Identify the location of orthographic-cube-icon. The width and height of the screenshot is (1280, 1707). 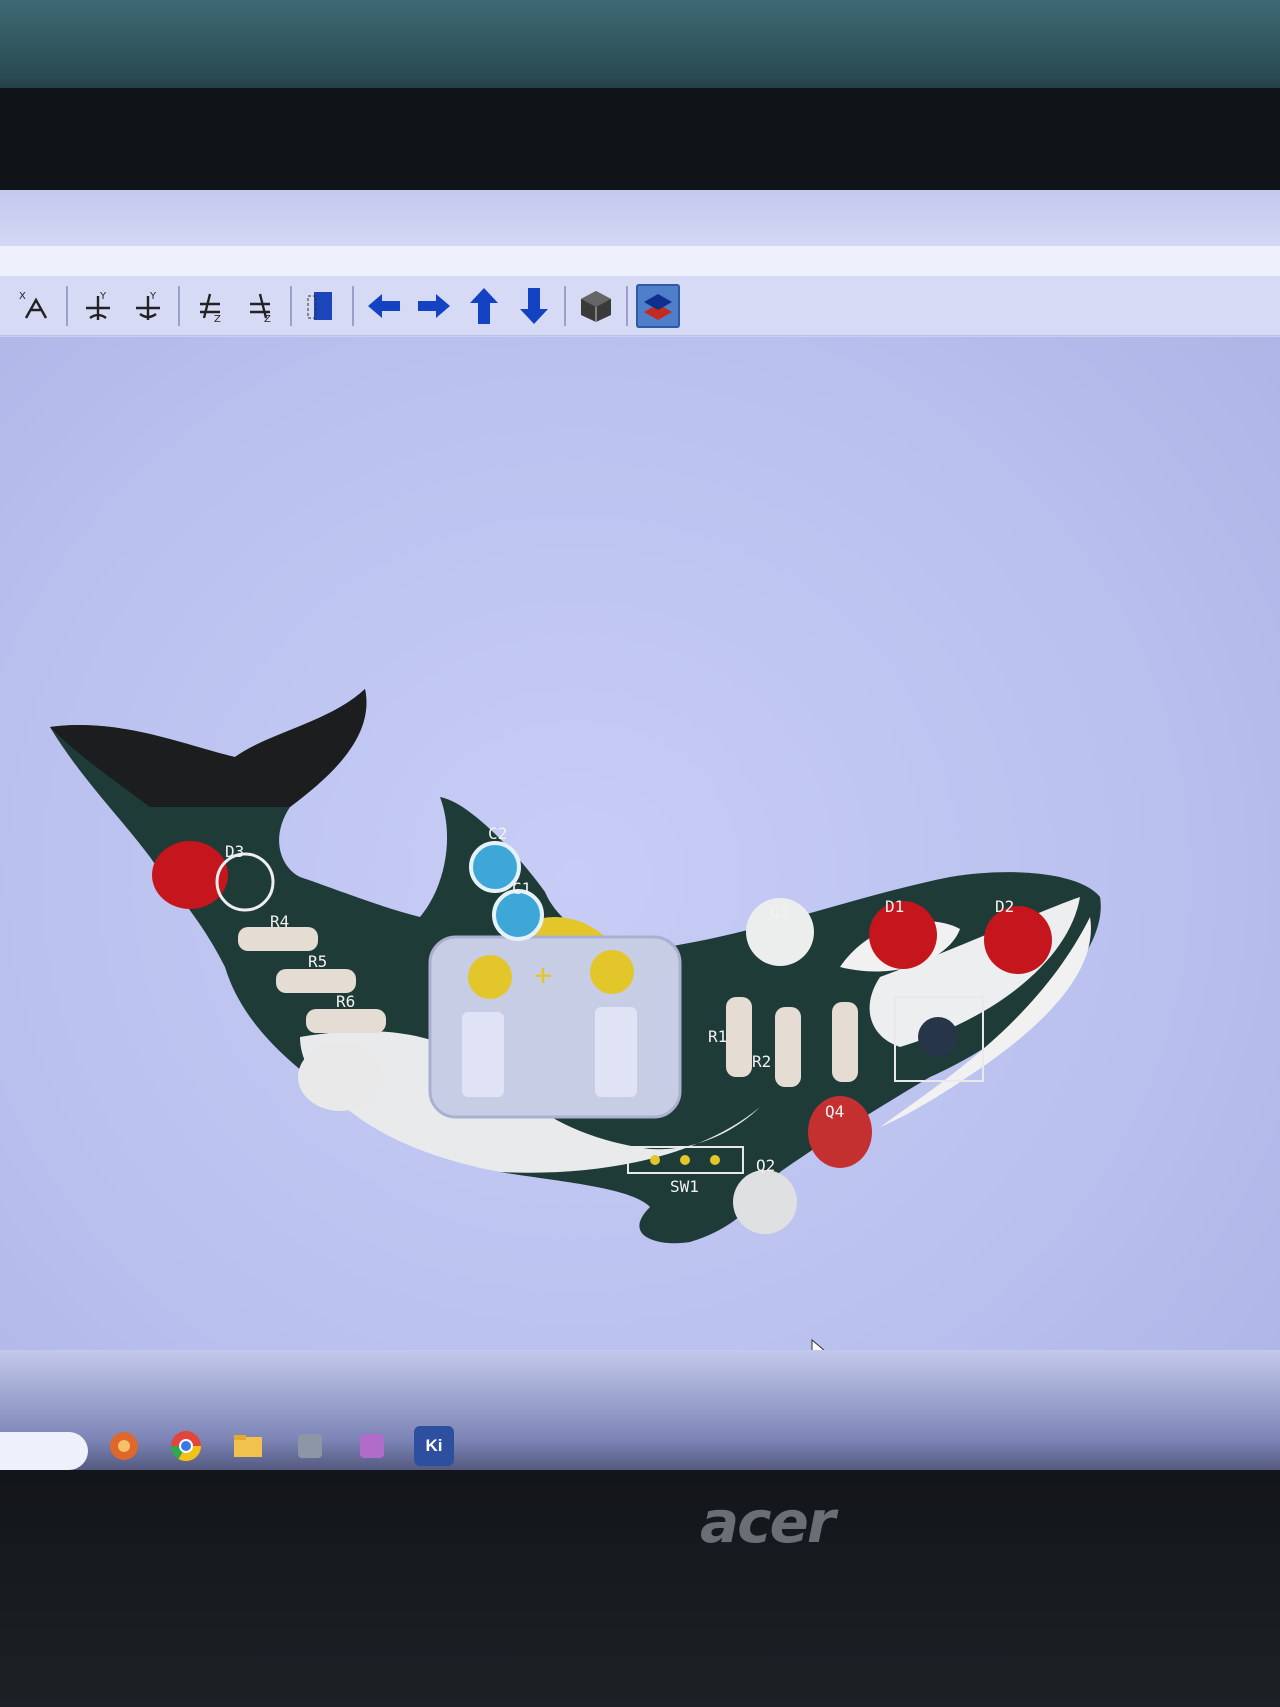
(596, 306).